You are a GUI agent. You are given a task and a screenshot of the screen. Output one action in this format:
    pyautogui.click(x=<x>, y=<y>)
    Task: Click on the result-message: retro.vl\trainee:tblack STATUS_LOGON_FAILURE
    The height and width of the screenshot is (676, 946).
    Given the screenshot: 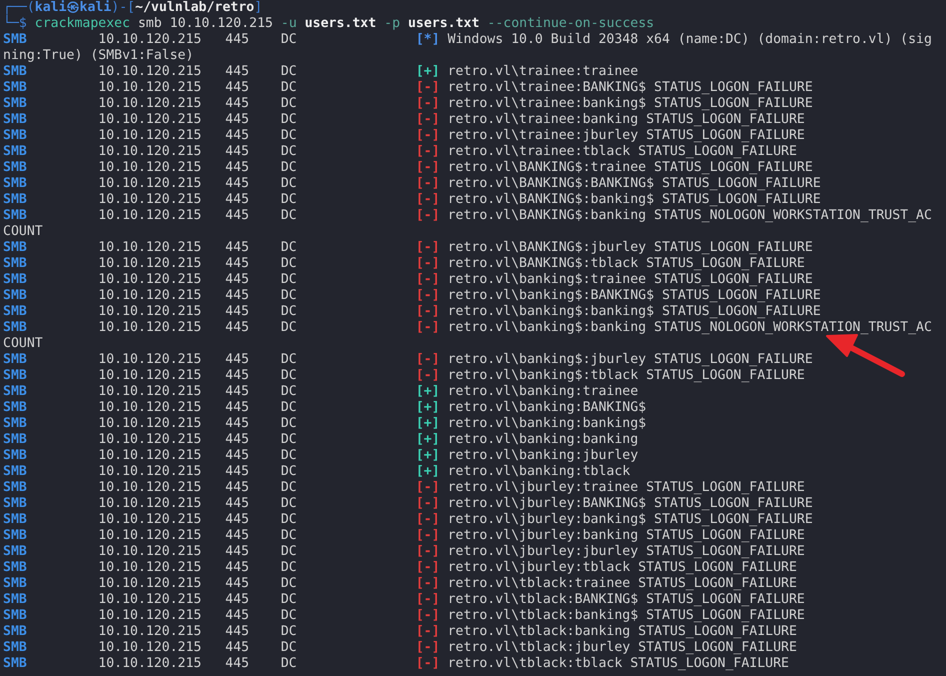 What is the action you would take?
    pyautogui.click(x=622, y=152)
    